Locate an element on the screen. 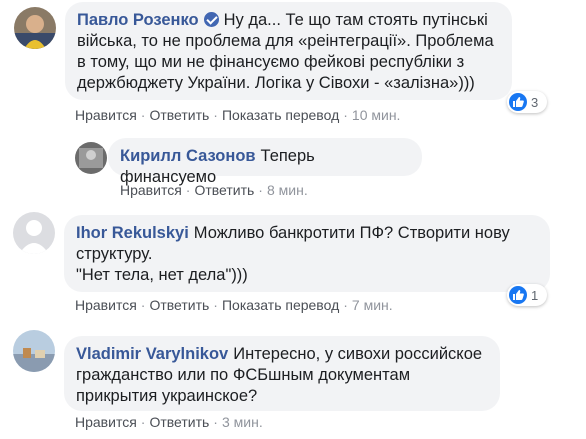 This screenshot has height=439, width=586. comment-text-line: Можливо банкротити ПФ? Створити нову is located at coordinates (351, 233).